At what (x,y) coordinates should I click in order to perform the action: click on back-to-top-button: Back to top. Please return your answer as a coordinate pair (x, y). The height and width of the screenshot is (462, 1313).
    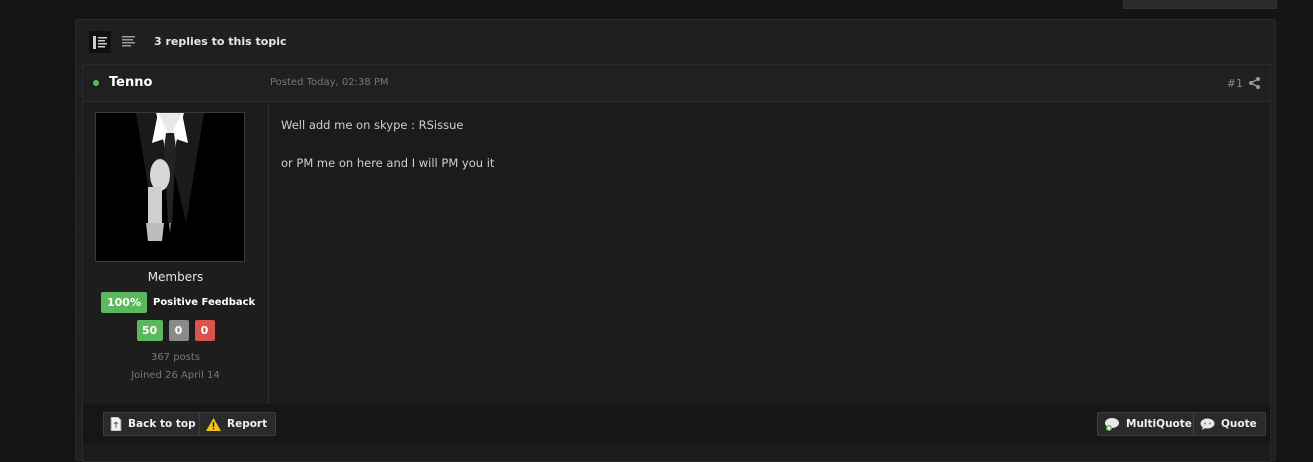
    Looking at the image, I should click on (154, 424).